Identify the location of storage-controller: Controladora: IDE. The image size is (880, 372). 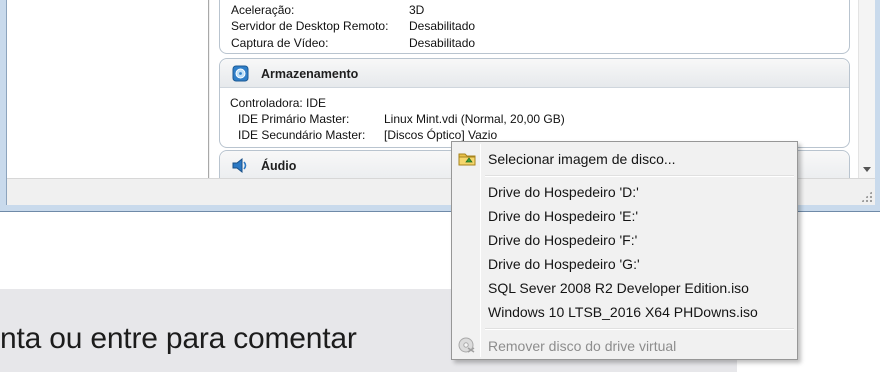
(278, 103).